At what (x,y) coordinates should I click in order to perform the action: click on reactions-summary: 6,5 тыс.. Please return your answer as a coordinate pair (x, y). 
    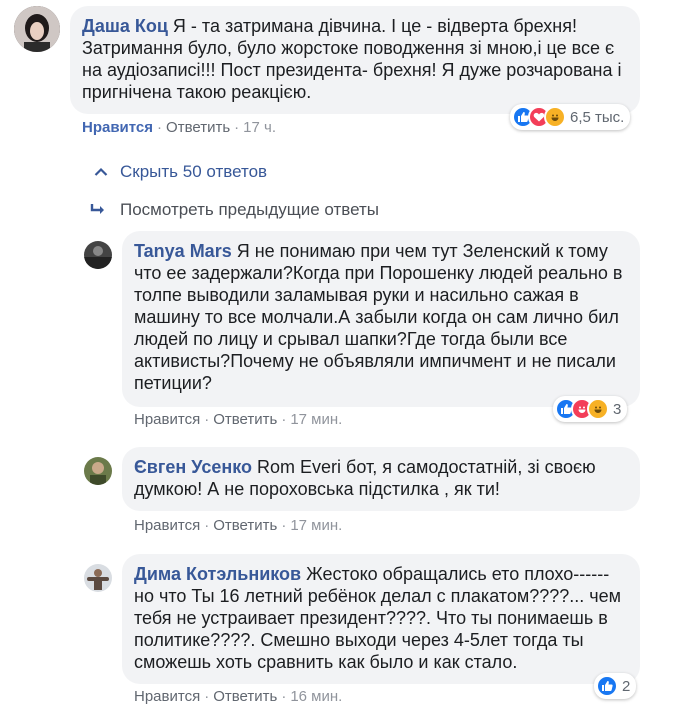
    Looking at the image, I should click on (570, 117).